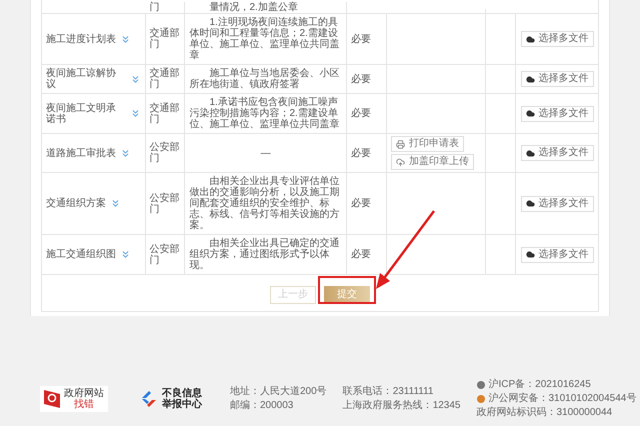 The width and height of the screenshot is (640, 426). I want to click on printer-icon, so click(400, 144).